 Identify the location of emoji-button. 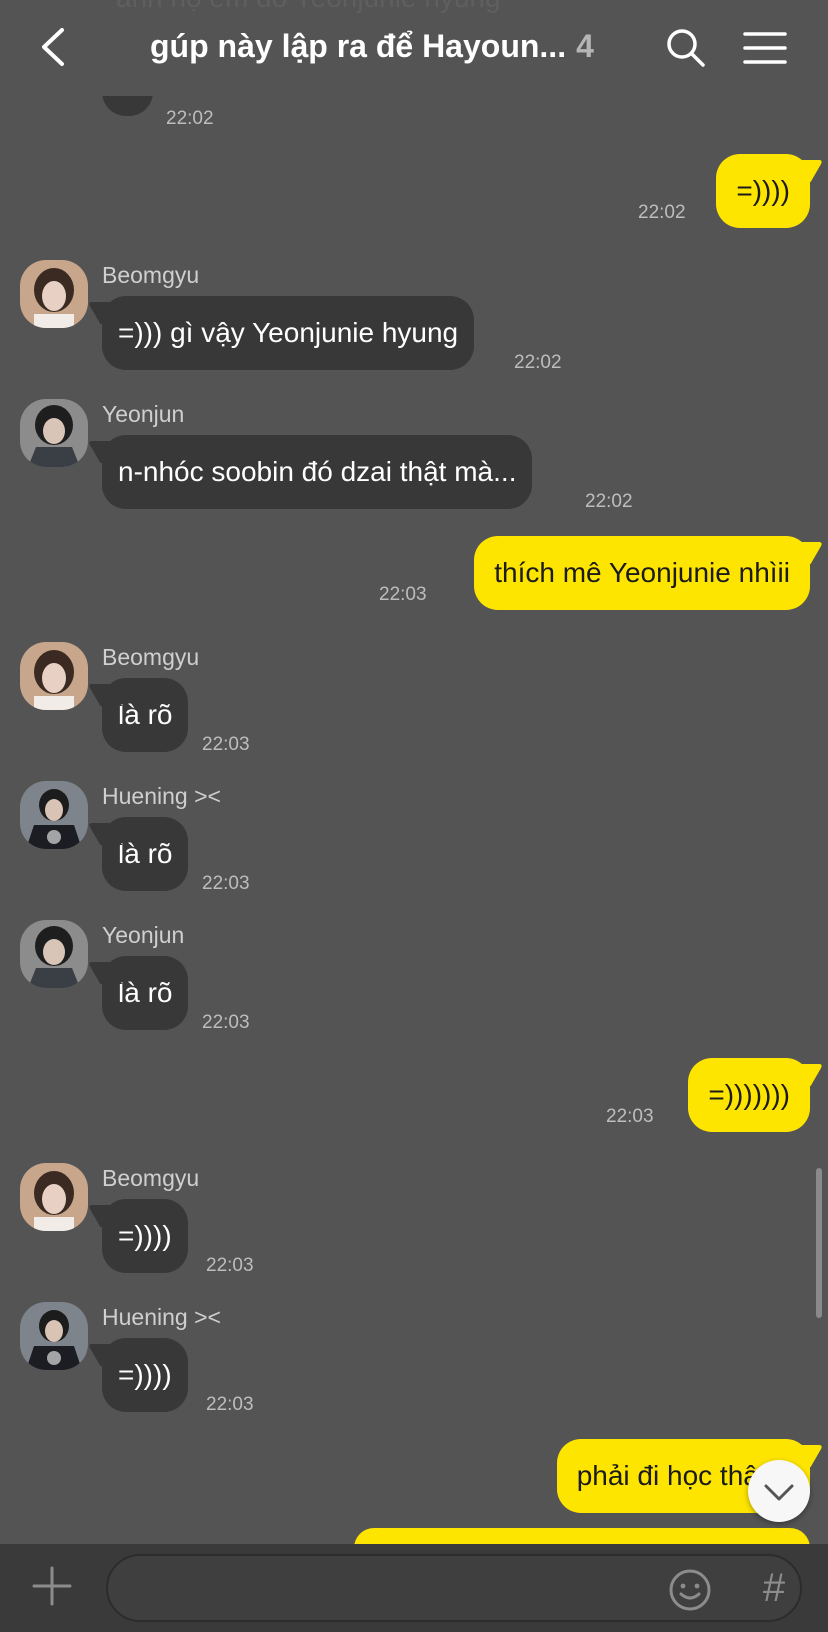
(690, 1590).